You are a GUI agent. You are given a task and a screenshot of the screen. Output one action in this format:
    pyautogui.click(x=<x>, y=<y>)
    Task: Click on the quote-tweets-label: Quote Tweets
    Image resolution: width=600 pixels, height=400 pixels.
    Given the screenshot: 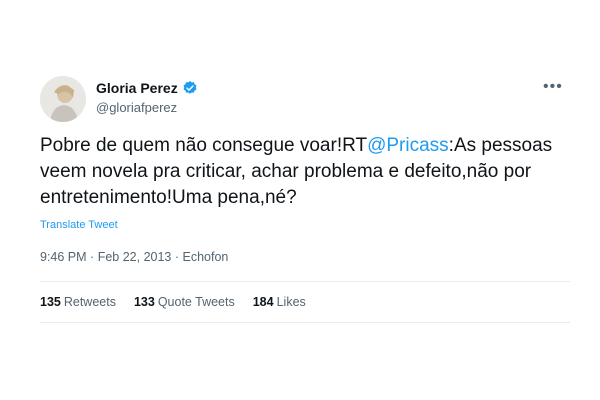 What is the action you would take?
    pyautogui.click(x=196, y=302)
    